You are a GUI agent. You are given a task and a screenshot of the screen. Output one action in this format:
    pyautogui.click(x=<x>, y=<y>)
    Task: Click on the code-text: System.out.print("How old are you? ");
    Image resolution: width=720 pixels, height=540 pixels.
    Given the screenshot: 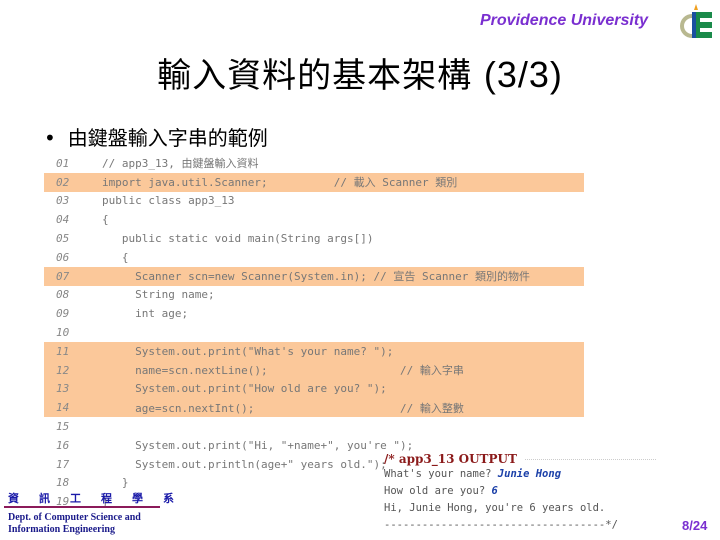 What is the action you would take?
    pyautogui.click(x=244, y=389)
    